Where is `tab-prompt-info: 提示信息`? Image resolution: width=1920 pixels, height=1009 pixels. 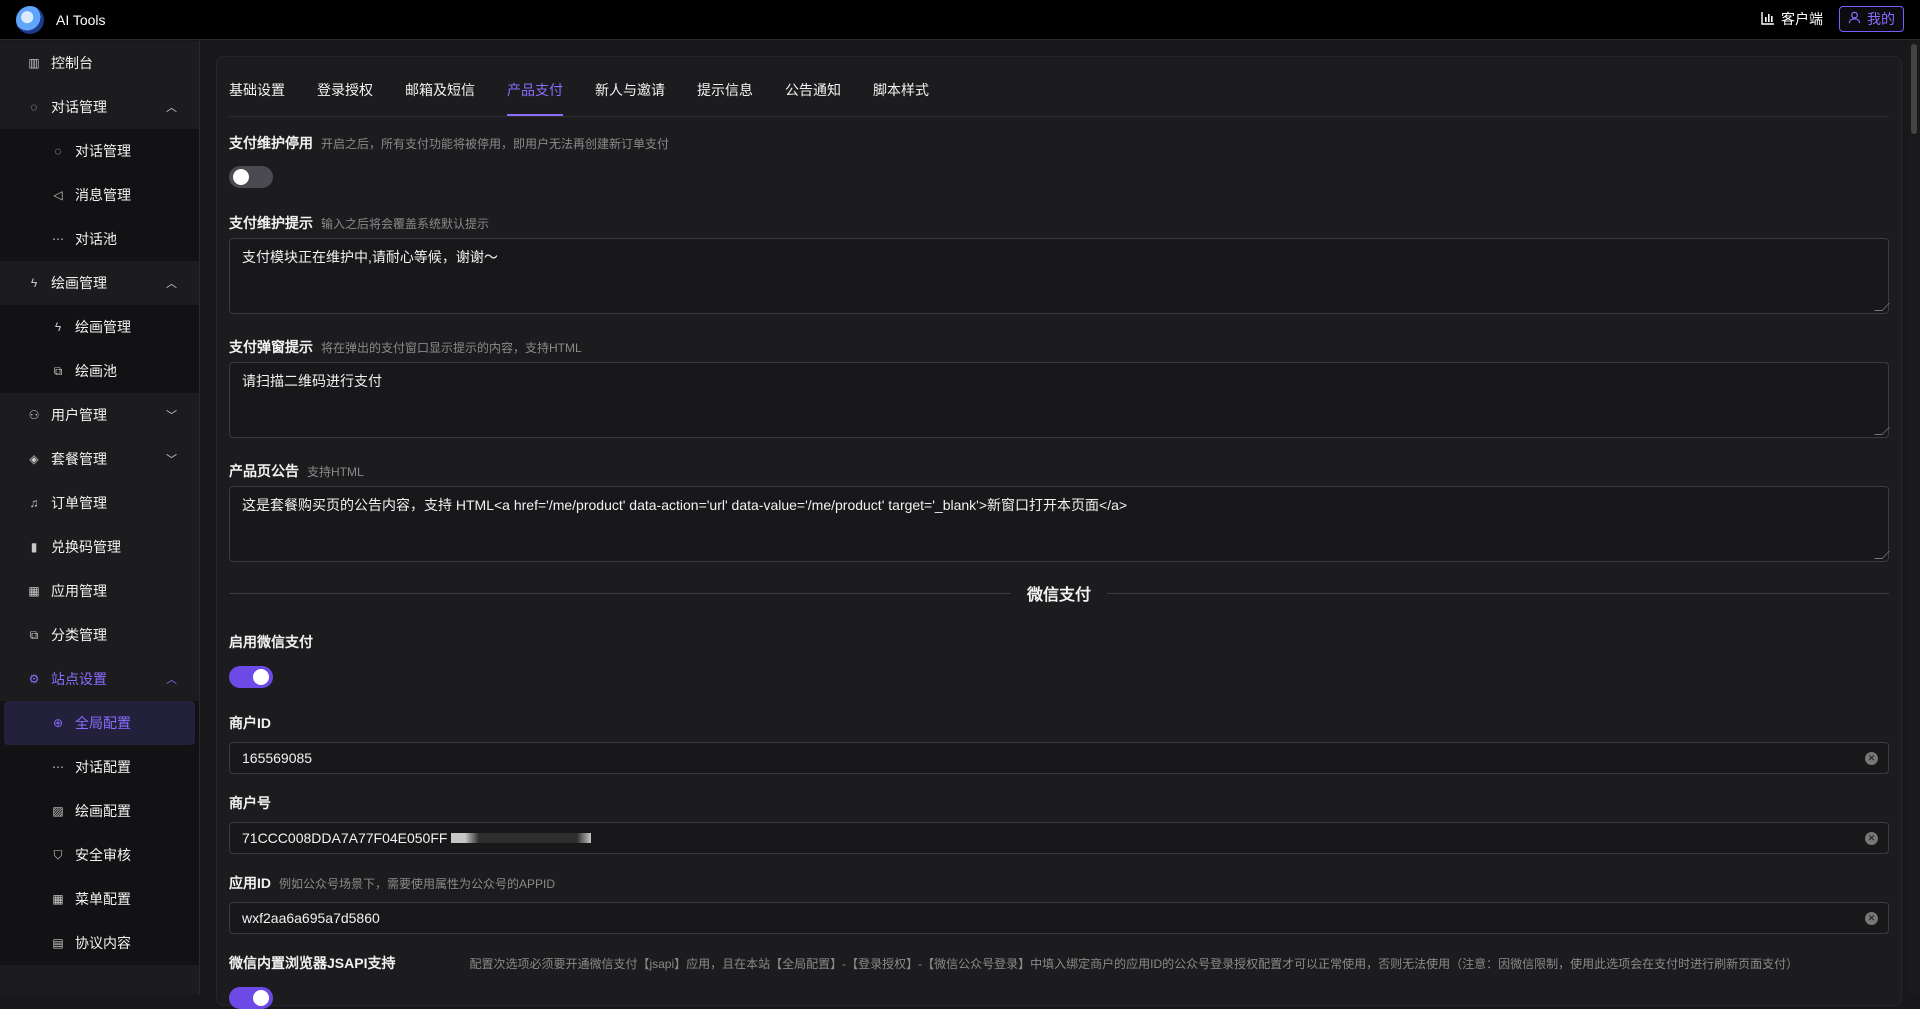
tab-prompt-info: 提示信息 is located at coordinates (725, 98).